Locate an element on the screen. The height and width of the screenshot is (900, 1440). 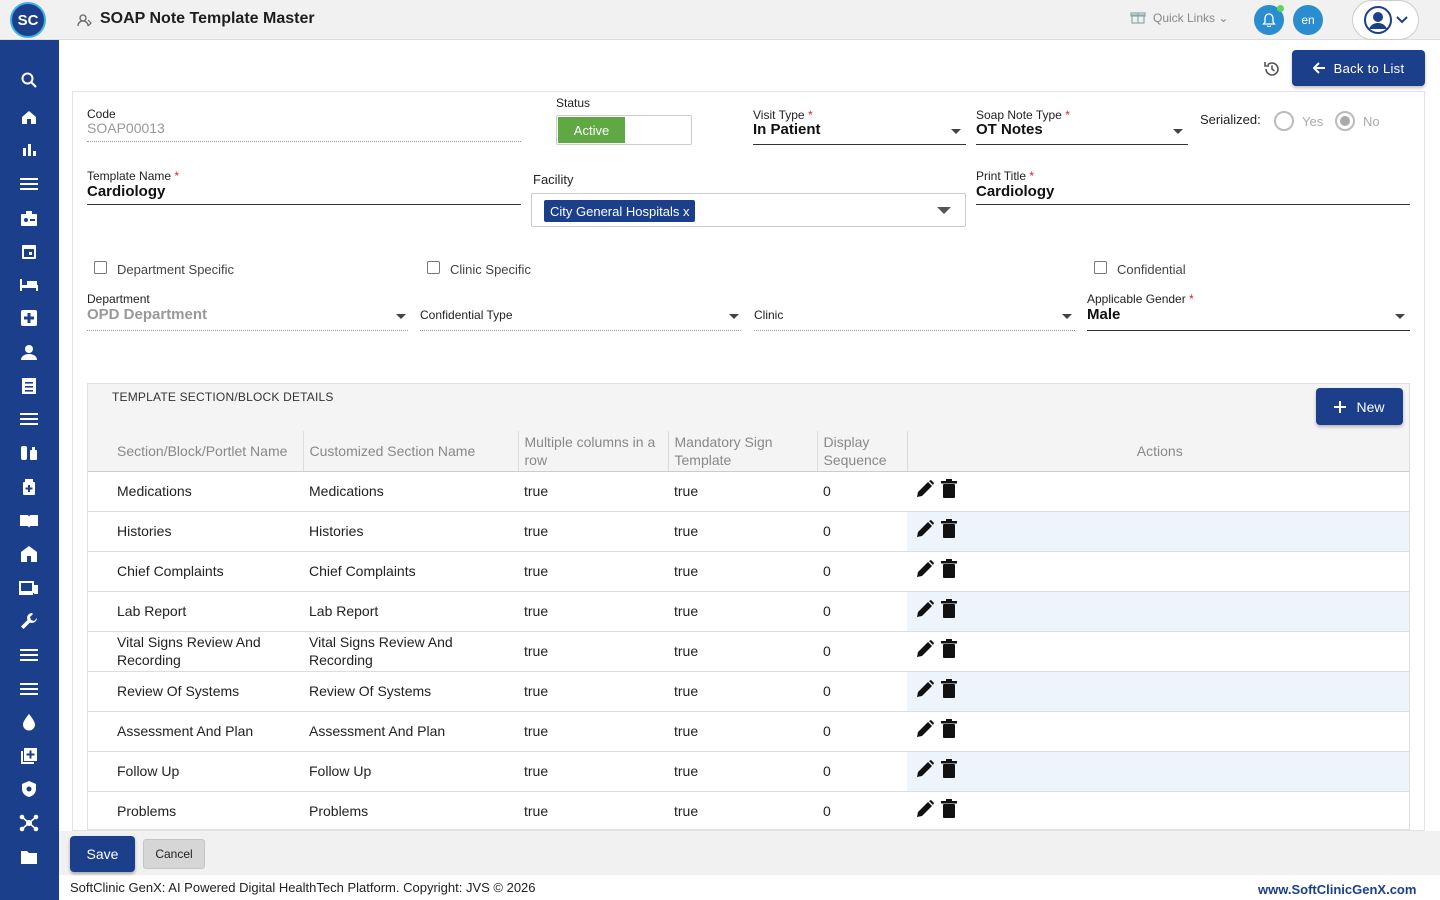
devices-icon is located at coordinates (29, 588).